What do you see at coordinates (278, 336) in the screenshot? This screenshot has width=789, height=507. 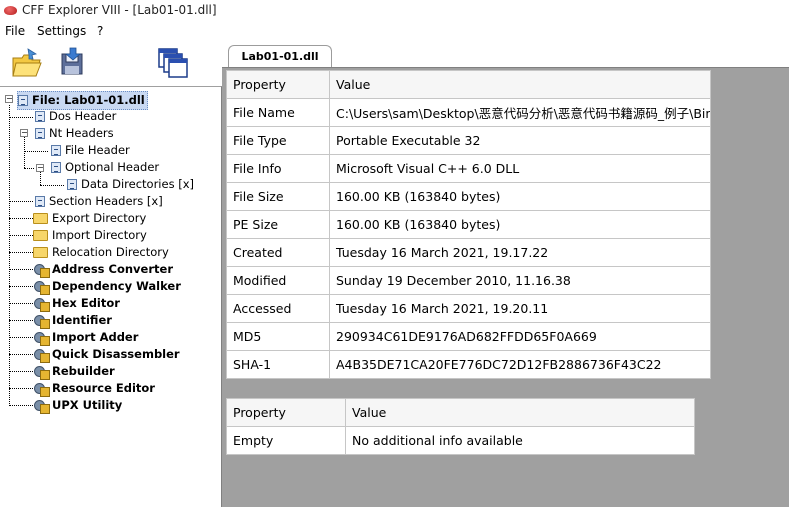 I see `property-cell: MD5` at bounding box center [278, 336].